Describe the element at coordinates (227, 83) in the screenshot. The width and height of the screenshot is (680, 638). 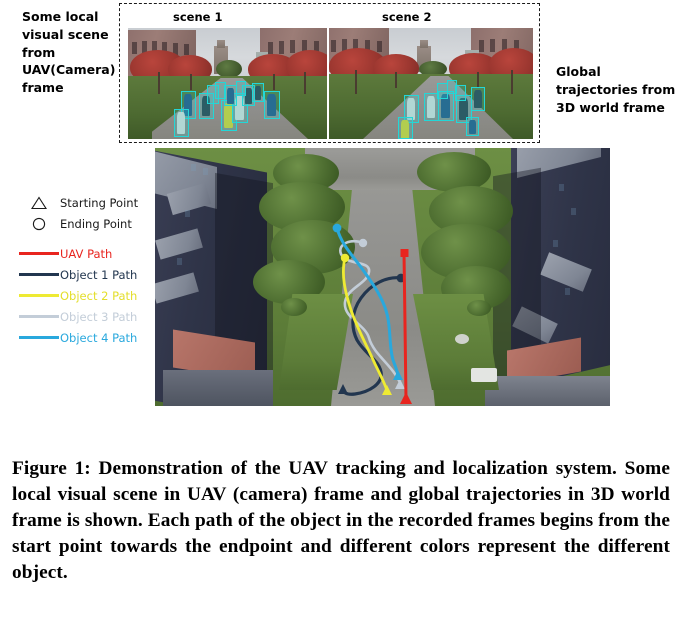
I see `scene-1-image` at that location.